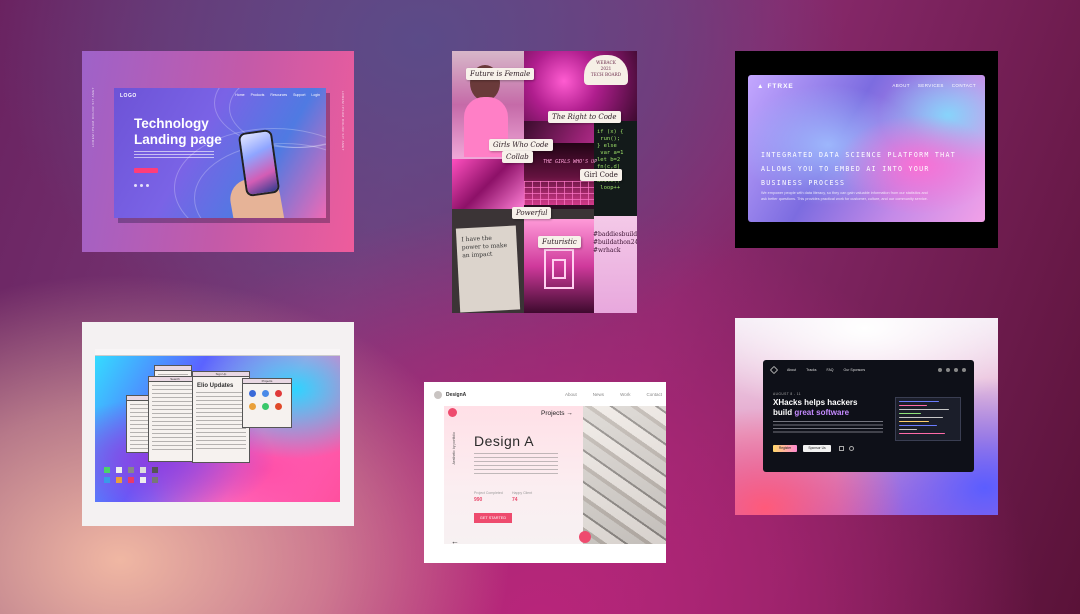 This screenshot has height=614, width=1080. I want to click on neon-tunnel-photo, so click(559, 266).